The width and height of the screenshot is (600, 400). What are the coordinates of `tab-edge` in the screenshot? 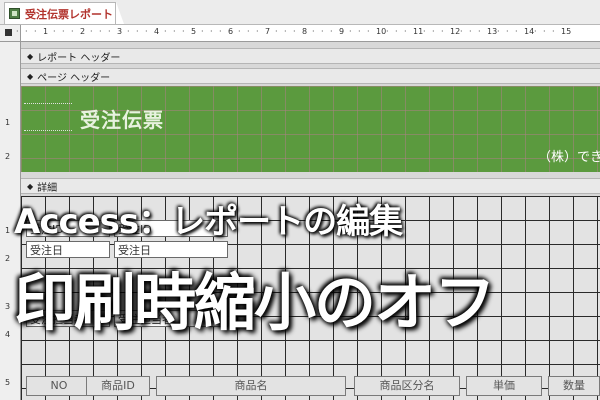 It's located at (120, 13).